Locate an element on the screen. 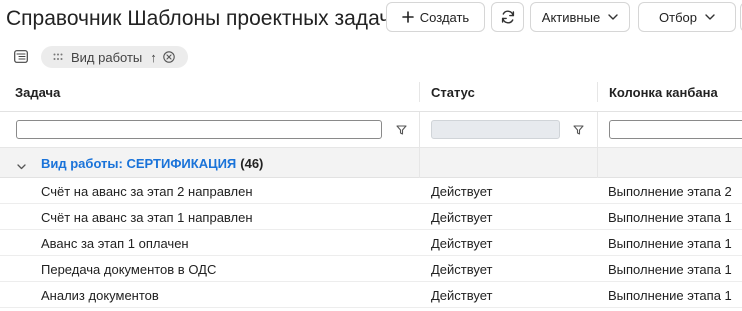  refresh-button is located at coordinates (507, 17).